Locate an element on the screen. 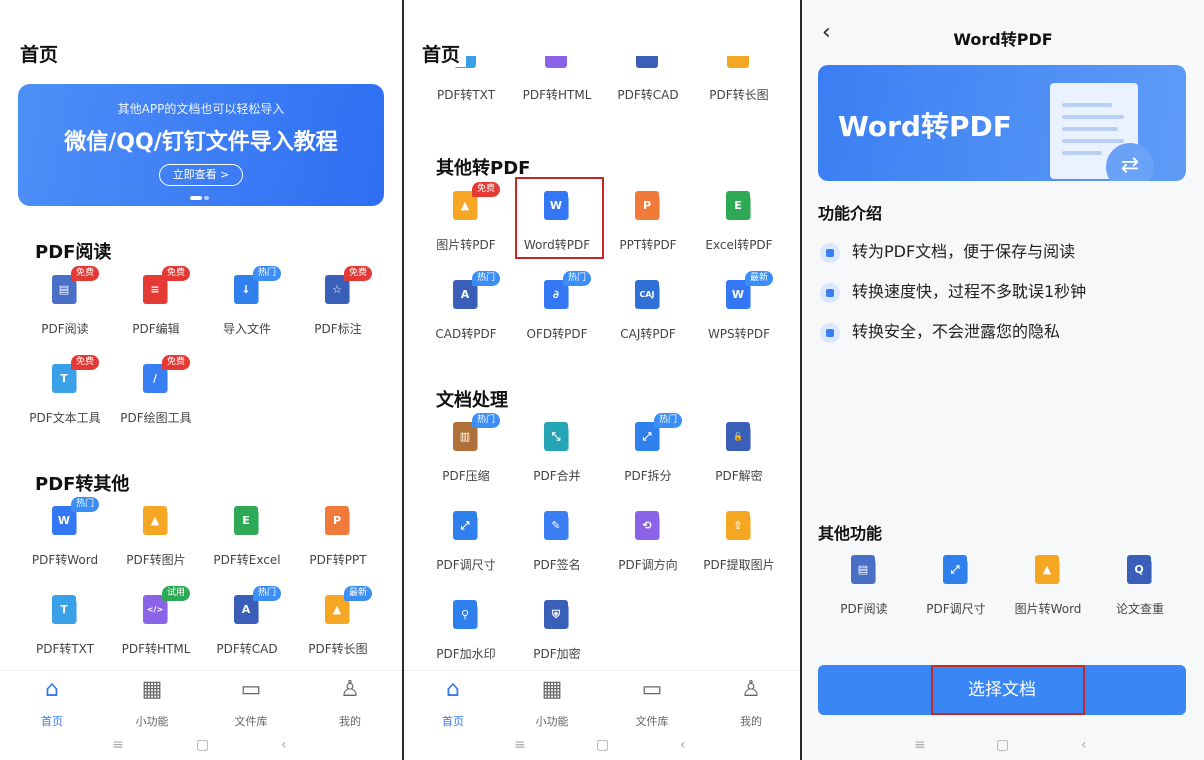  tool-item: ☆ 免费 PDF标注 is located at coordinates (338, 301).